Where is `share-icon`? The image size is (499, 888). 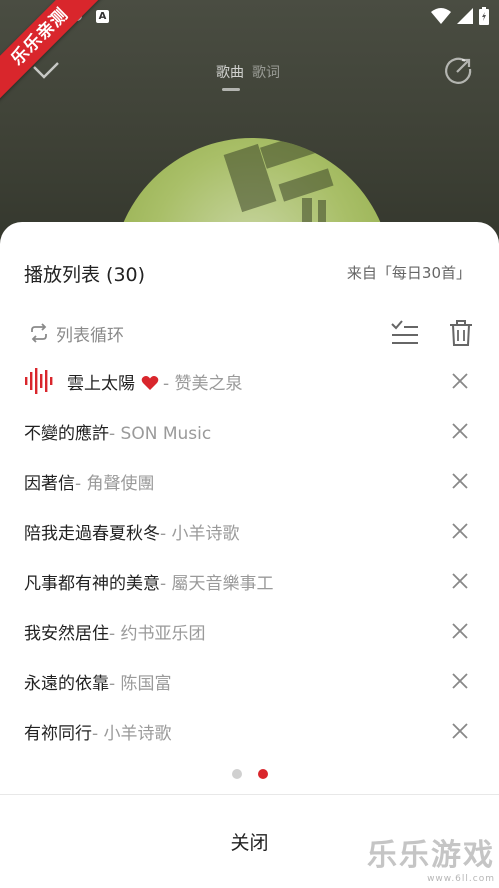 share-icon is located at coordinates (458, 71).